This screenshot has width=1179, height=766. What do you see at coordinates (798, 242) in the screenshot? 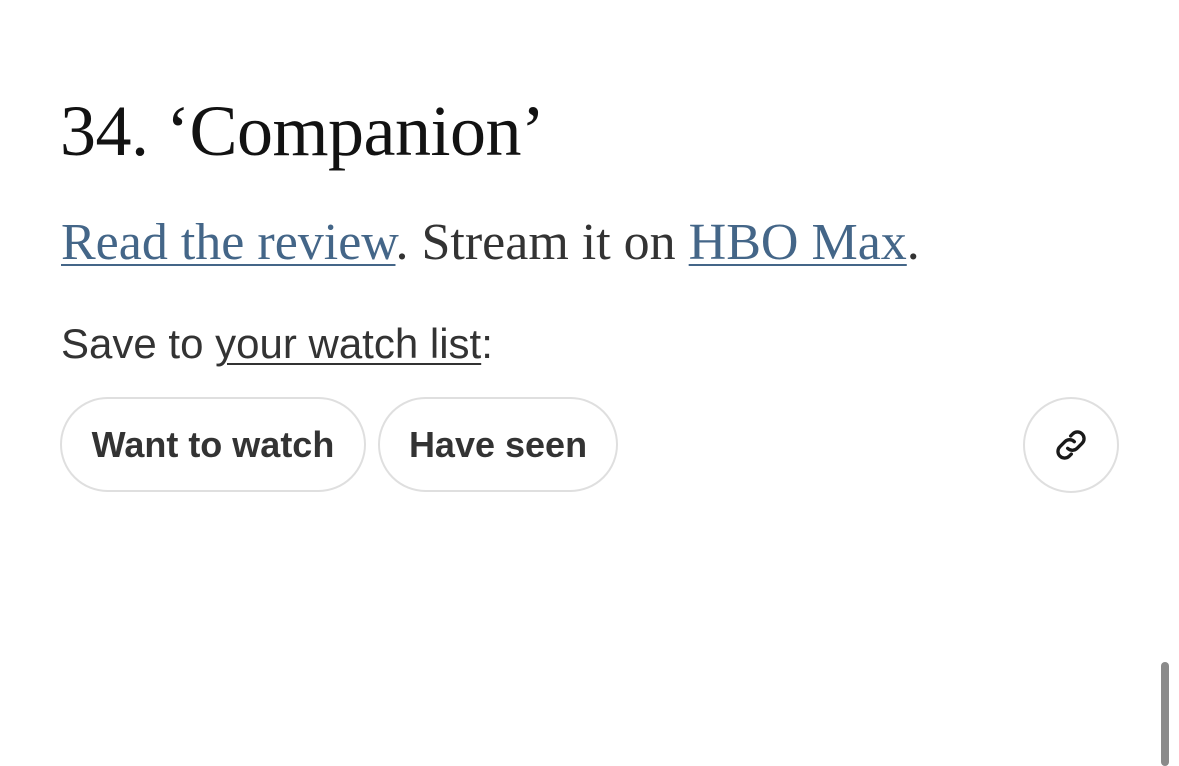
I see `streaming-service-link: HBO Max` at bounding box center [798, 242].